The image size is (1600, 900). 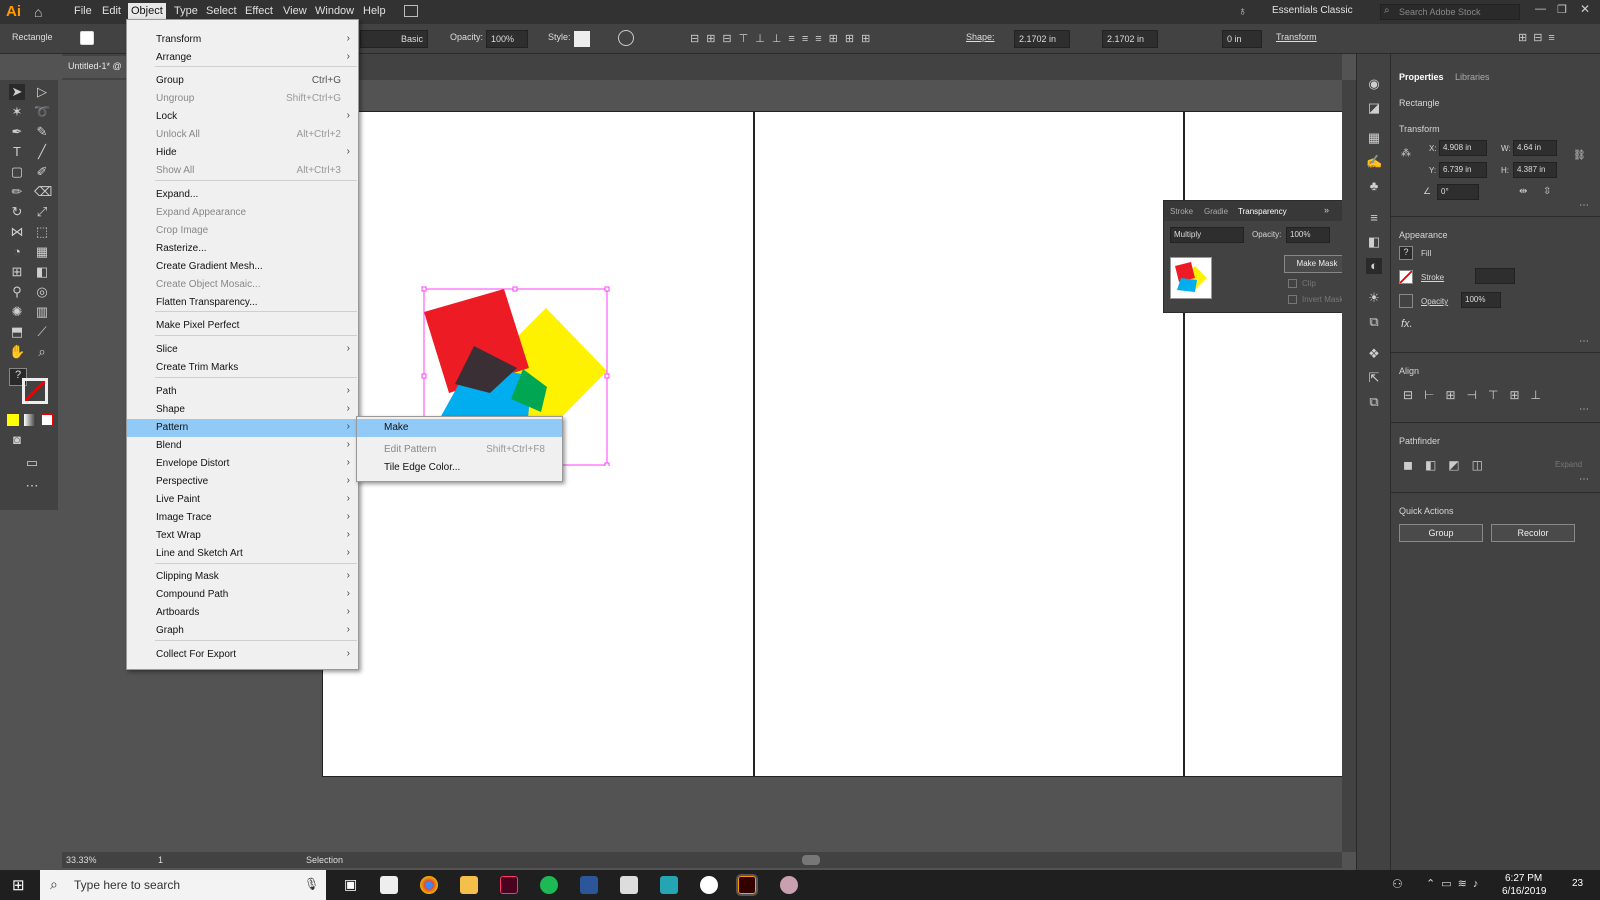 What do you see at coordinates (160, 860) in the screenshot?
I see `artboard-number: 1` at bounding box center [160, 860].